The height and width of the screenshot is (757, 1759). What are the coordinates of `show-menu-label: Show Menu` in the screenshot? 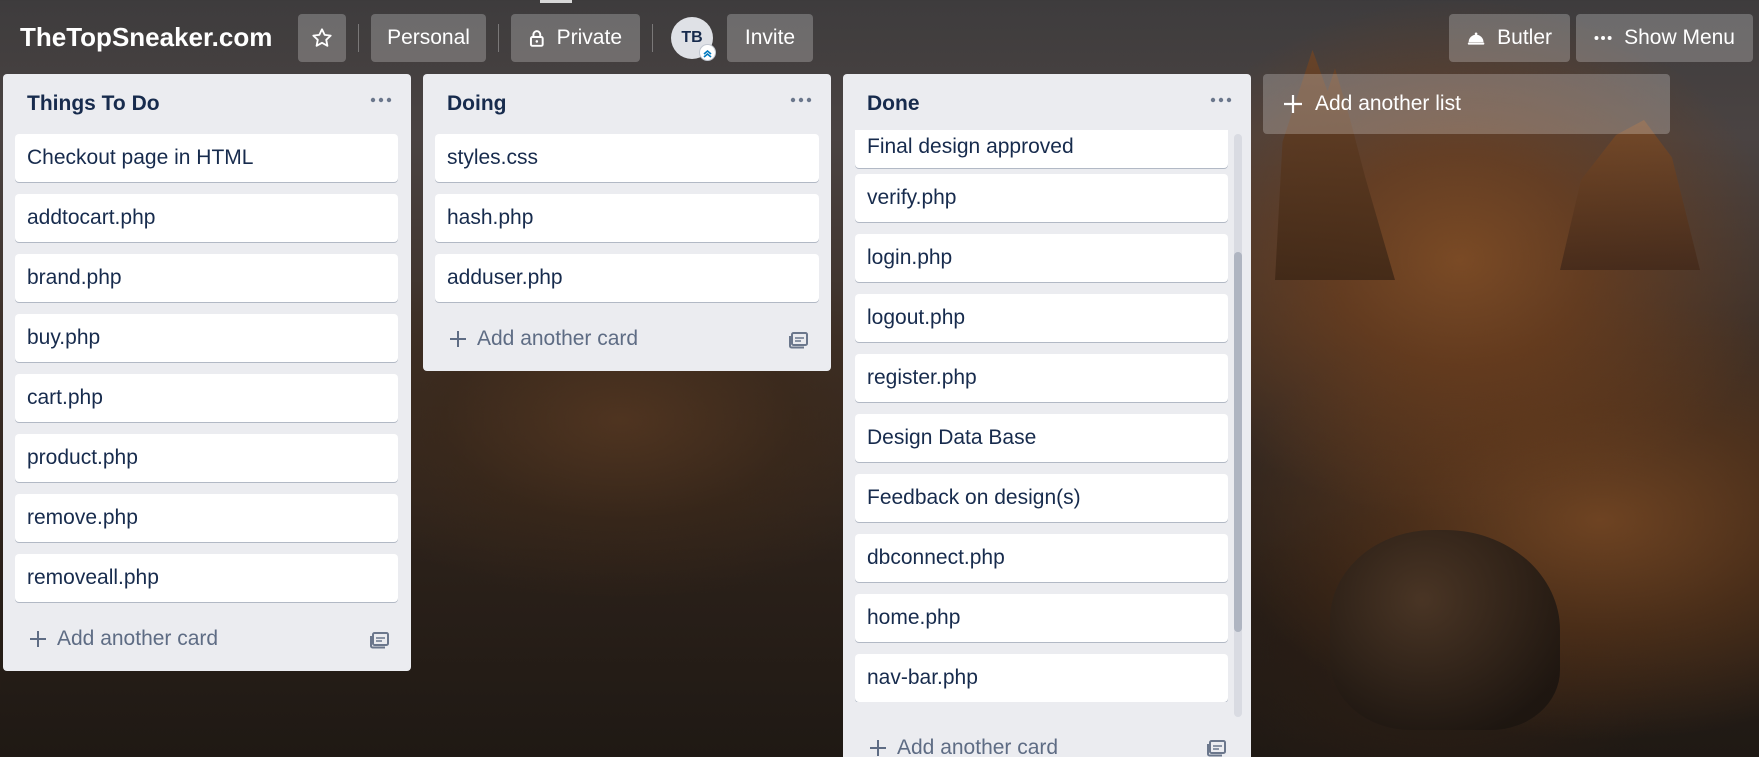 It's located at (1679, 37).